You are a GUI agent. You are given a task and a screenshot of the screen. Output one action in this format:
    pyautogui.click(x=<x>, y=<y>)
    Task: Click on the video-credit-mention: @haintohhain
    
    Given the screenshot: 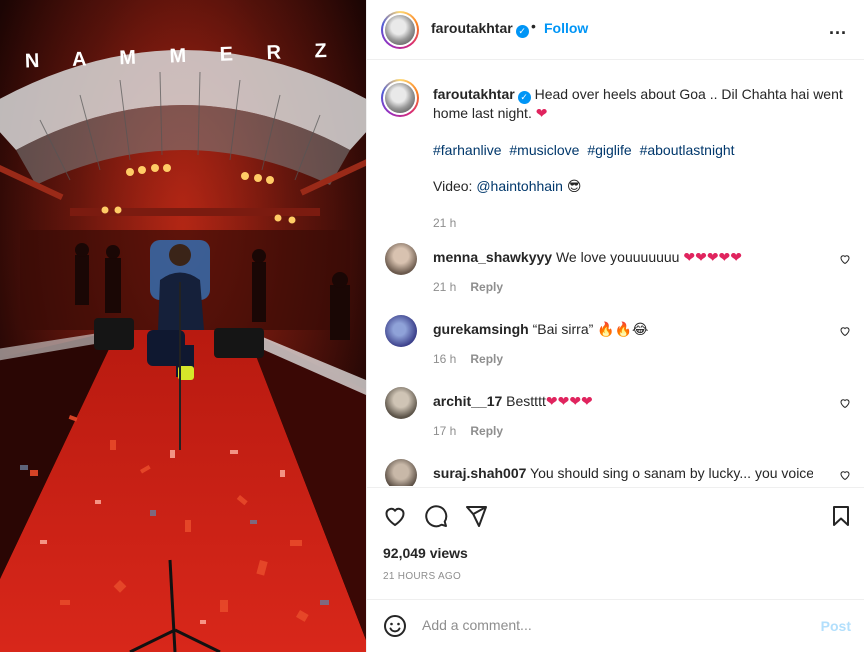 What is the action you would take?
    pyautogui.click(x=519, y=186)
    